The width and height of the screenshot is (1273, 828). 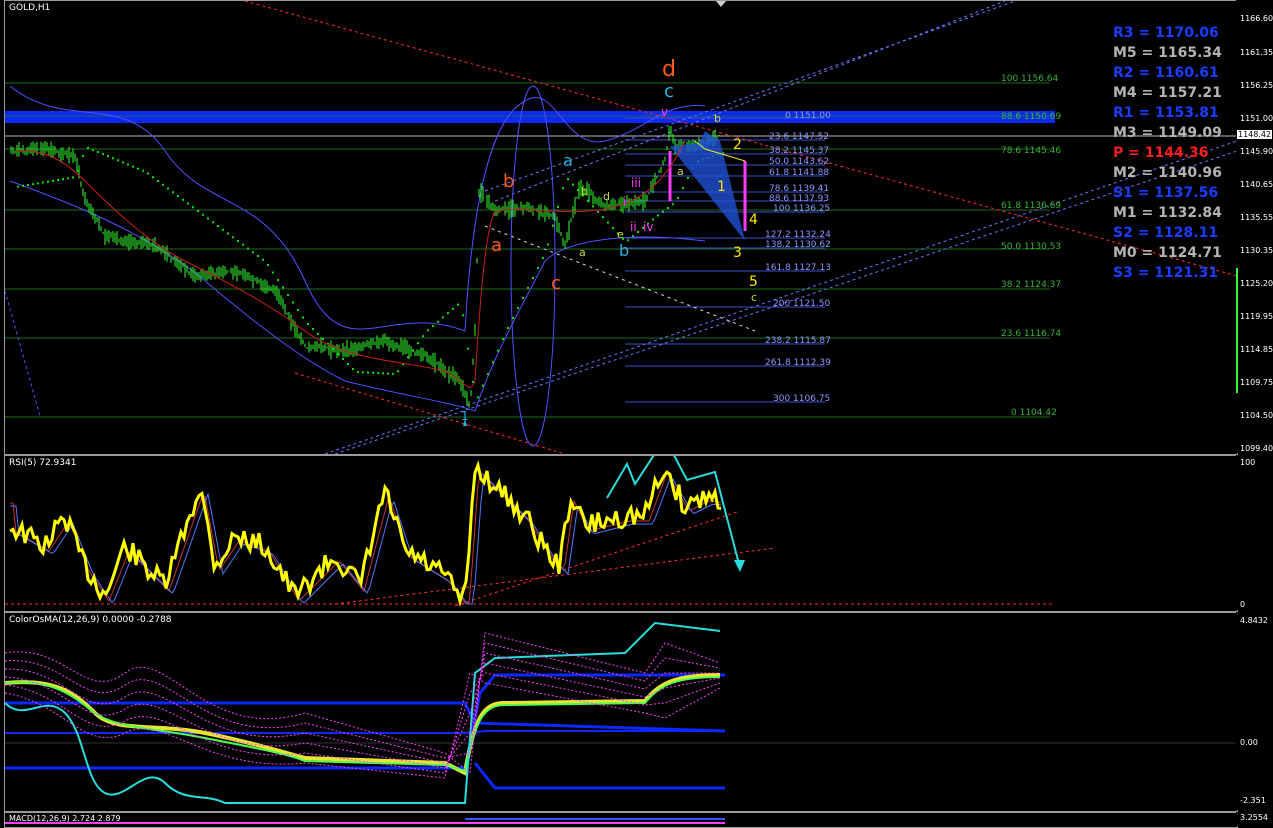 What do you see at coordinates (1031, 151) in the screenshot?
I see `fib-label: 78.6 1145.46` at bounding box center [1031, 151].